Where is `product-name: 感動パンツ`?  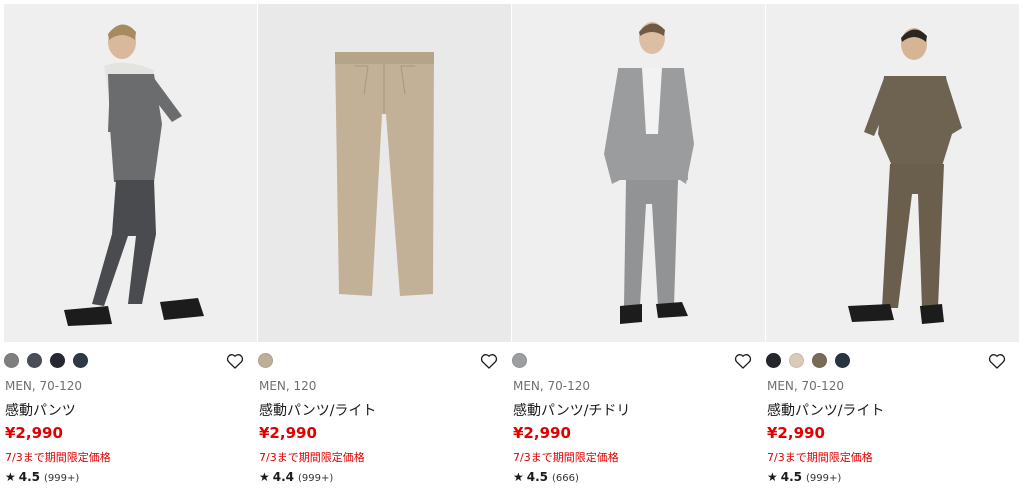 product-name: 感動パンツ is located at coordinates (40, 410).